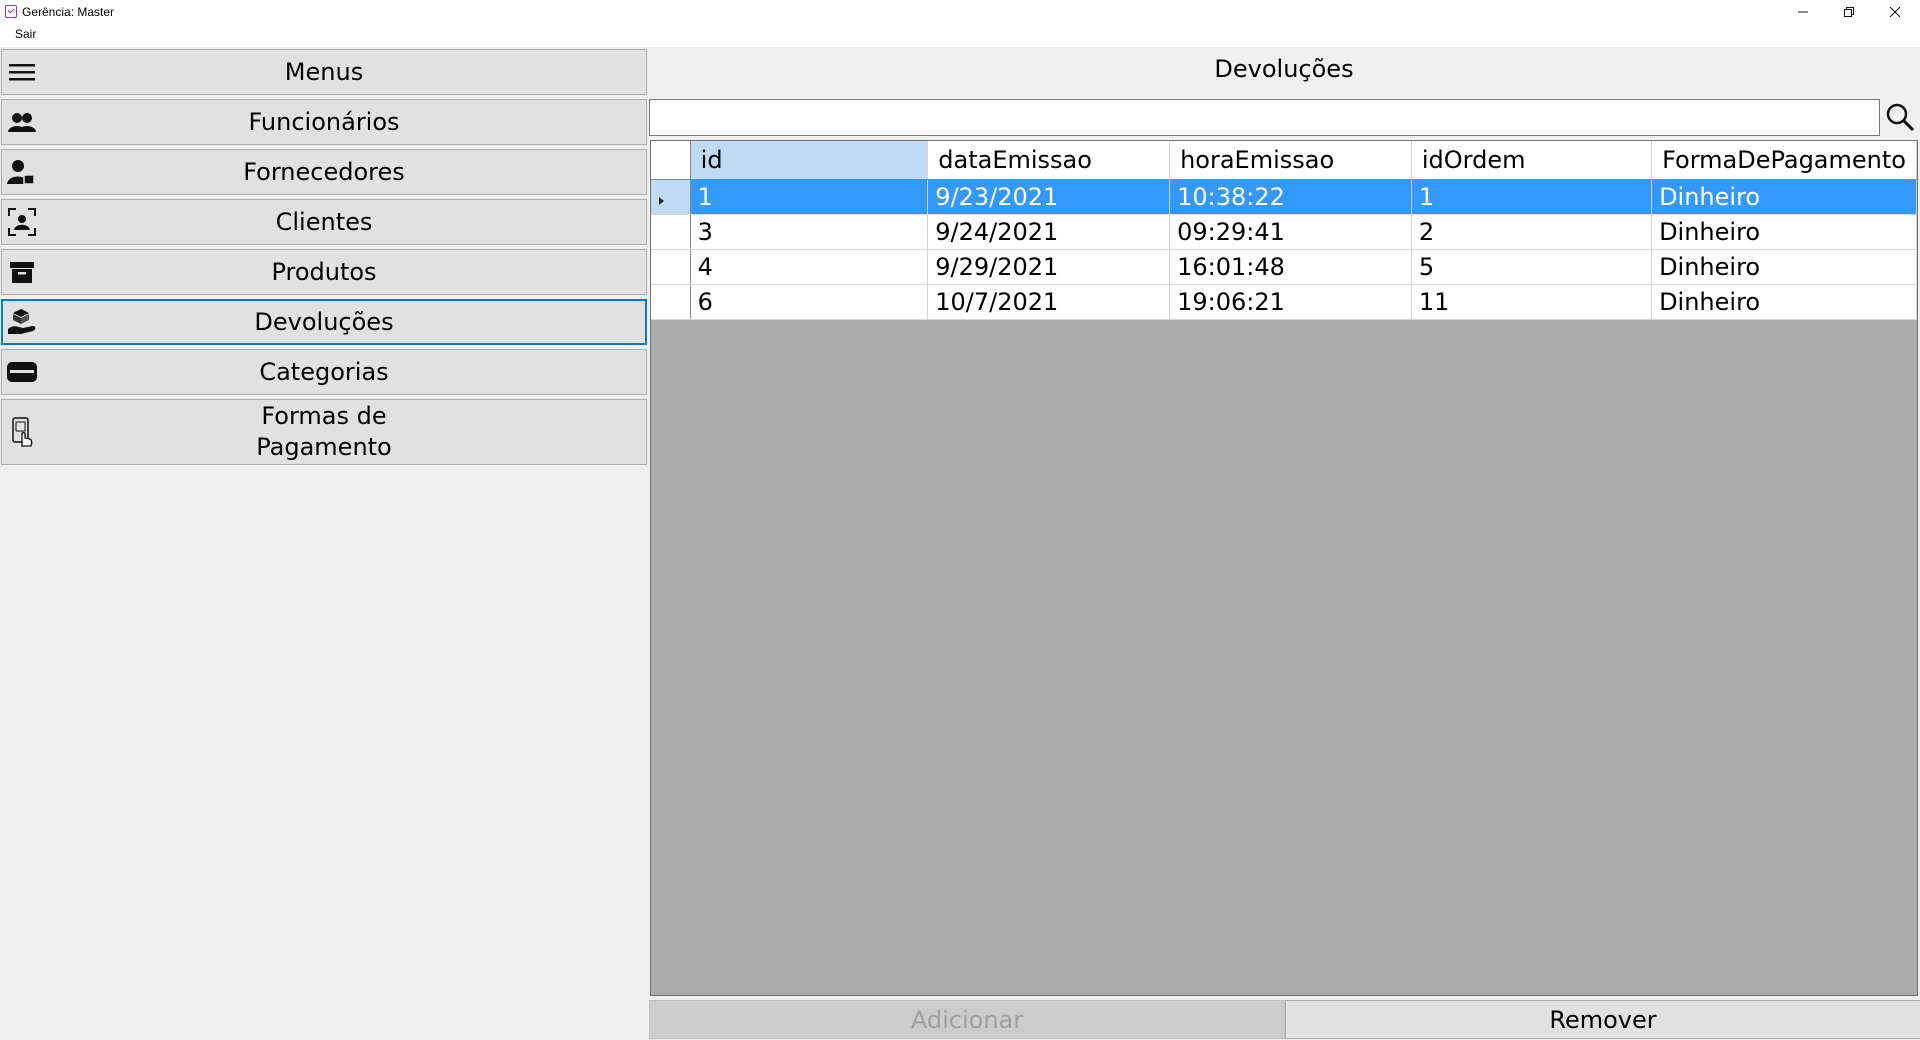 This screenshot has height=1040, width=1920. What do you see at coordinates (22, 172) in the screenshot?
I see `supplier-icon` at bounding box center [22, 172].